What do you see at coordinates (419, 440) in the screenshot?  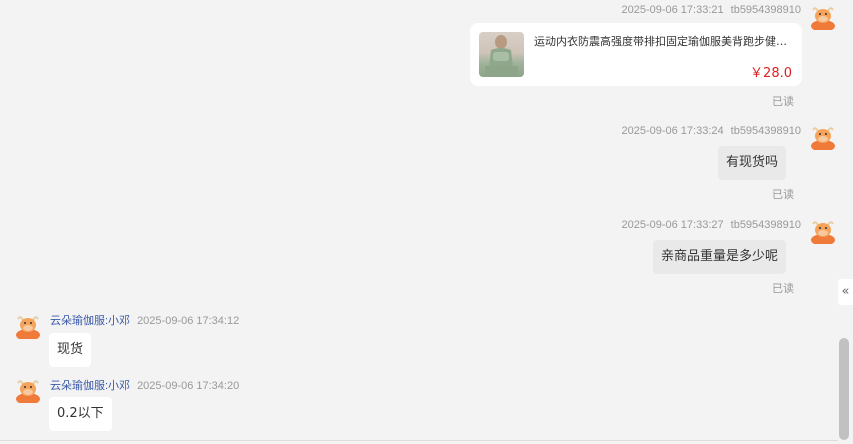 I see `divider` at bounding box center [419, 440].